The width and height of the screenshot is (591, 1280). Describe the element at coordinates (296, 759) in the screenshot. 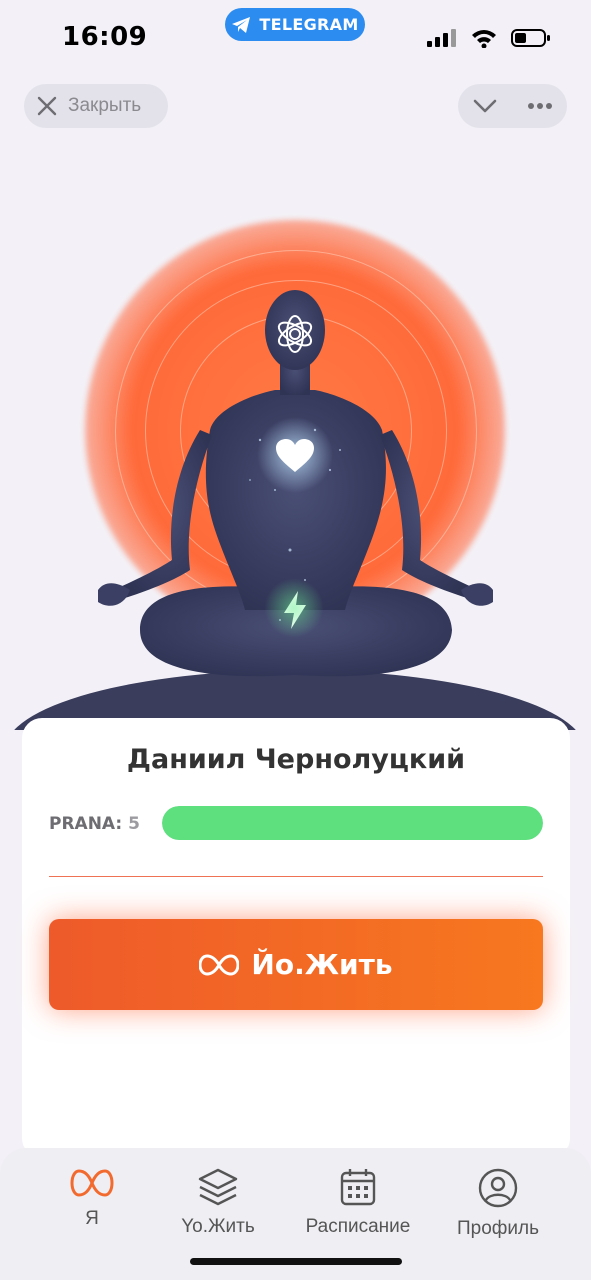

I see `user-name: Даниил Чернолуцкий` at that location.